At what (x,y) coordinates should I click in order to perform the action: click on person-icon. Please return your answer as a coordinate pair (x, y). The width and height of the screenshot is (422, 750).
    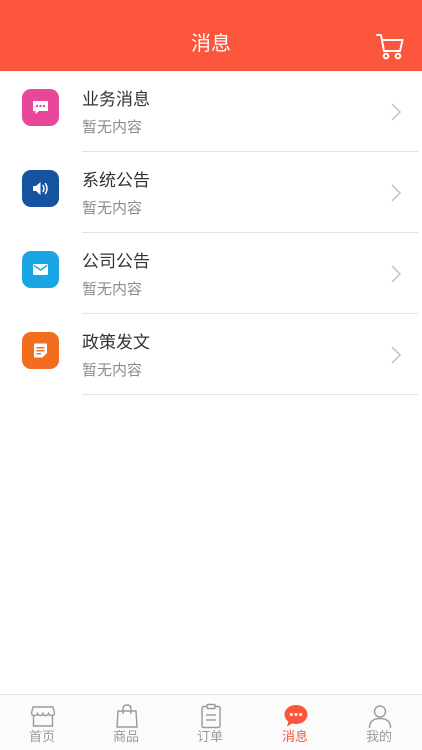
    Looking at the image, I should click on (380, 717).